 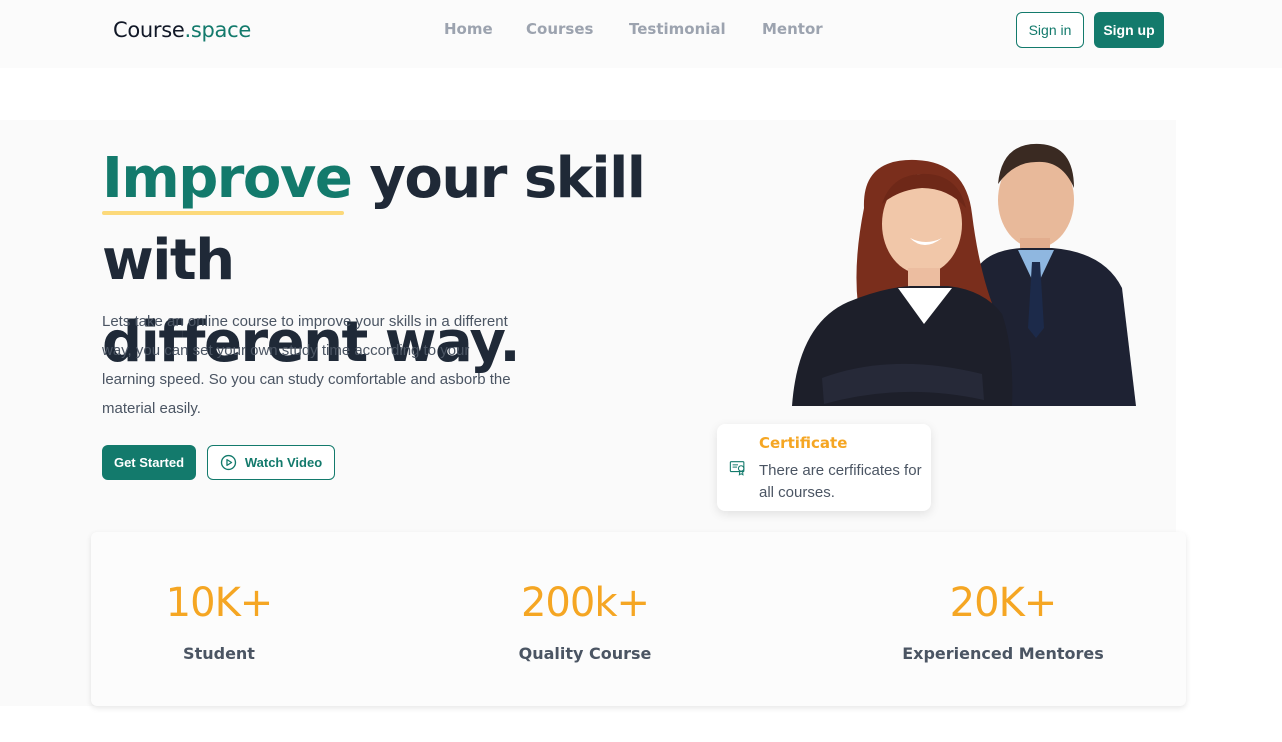 I want to click on stat-item-courses: 200k+ Quality Course, so click(x=585, y=619).